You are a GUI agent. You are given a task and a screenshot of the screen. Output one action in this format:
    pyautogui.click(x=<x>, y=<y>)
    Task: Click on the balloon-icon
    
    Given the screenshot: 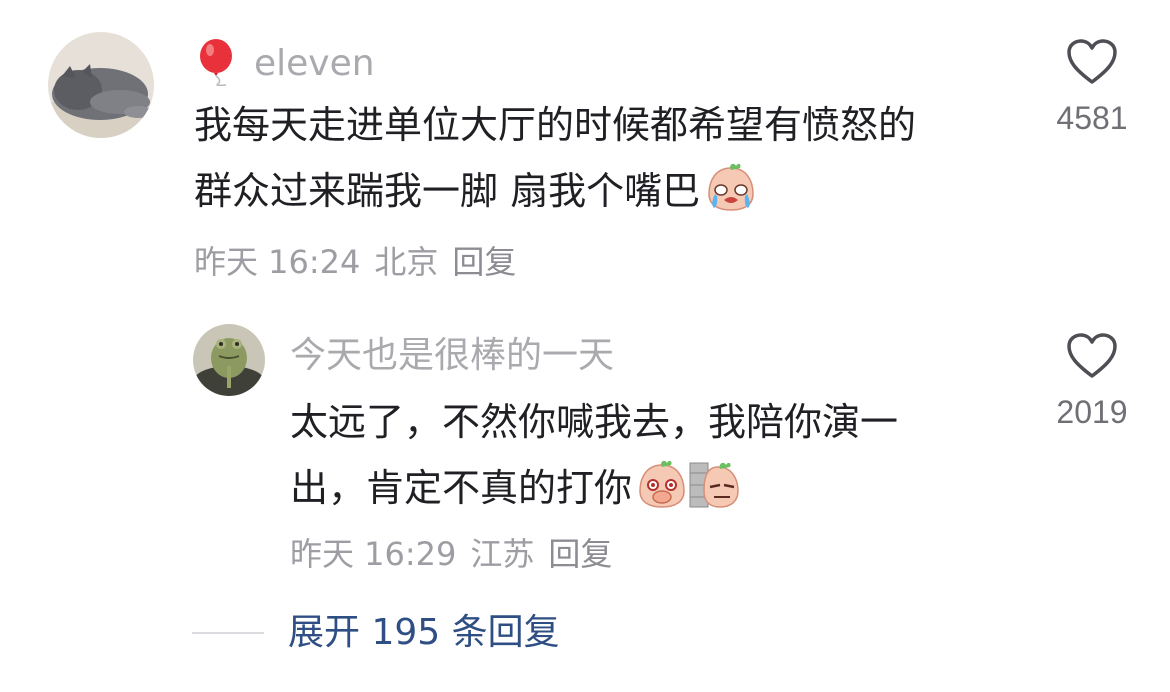 What is the action you would take?
    pyautogui.click(x=218, y=64)
    